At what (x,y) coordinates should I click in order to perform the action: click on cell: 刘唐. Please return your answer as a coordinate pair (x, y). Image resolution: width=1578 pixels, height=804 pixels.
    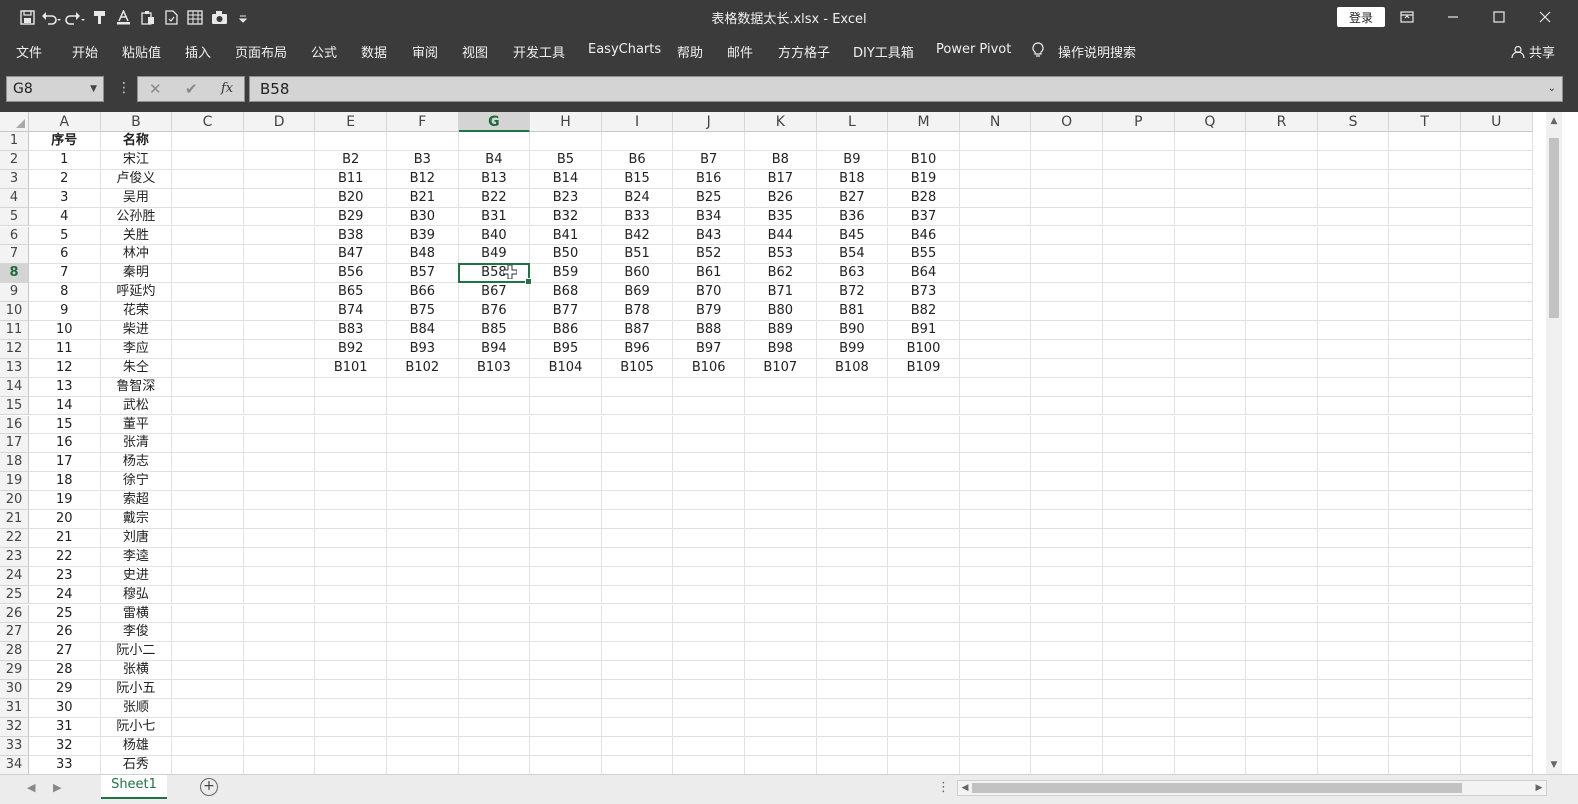
    Looking at the image, I should click on (136, 538).